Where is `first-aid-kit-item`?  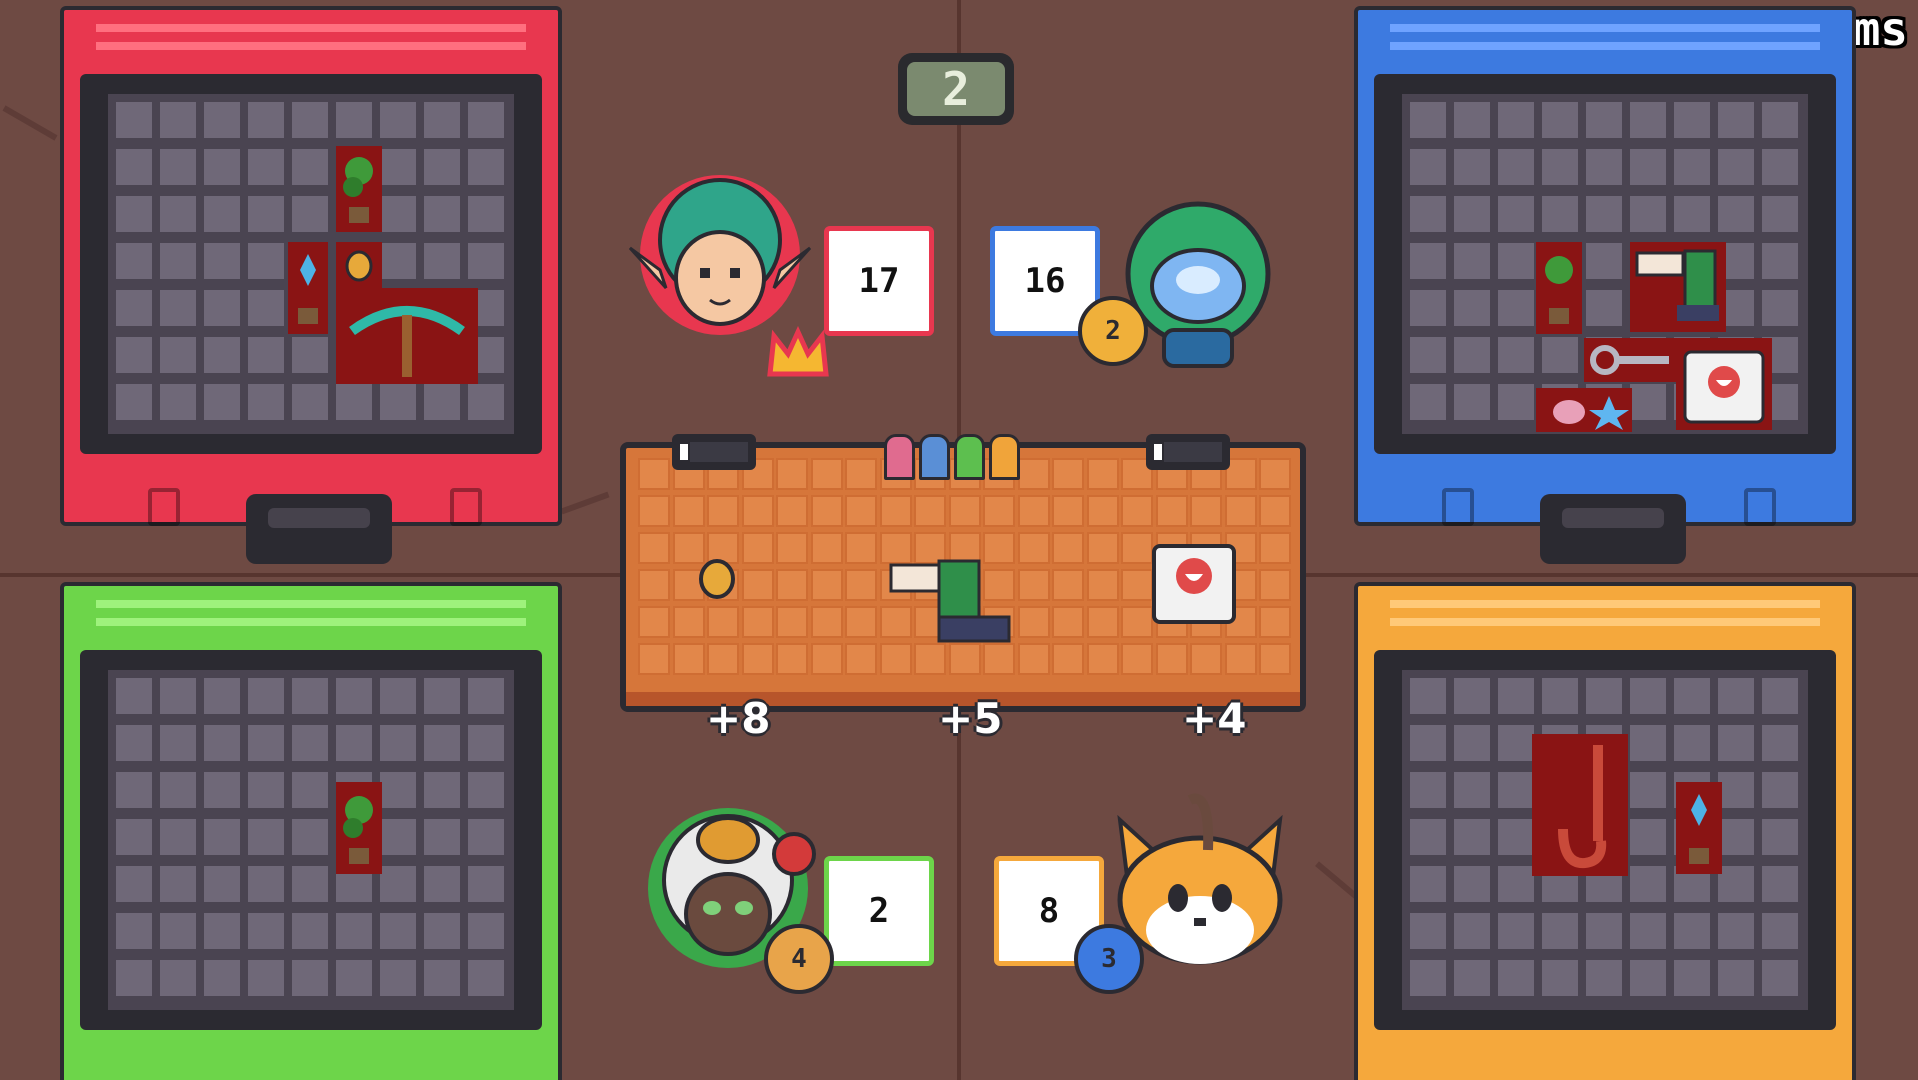
first-aid-kit-item is located at coordinates (1724, 384).